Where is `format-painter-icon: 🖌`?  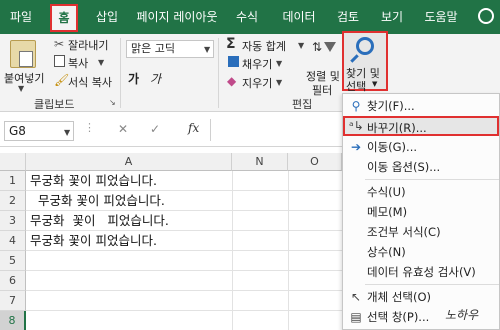
format-painter-icon: 🖌 is located at coordinates (62, 80).